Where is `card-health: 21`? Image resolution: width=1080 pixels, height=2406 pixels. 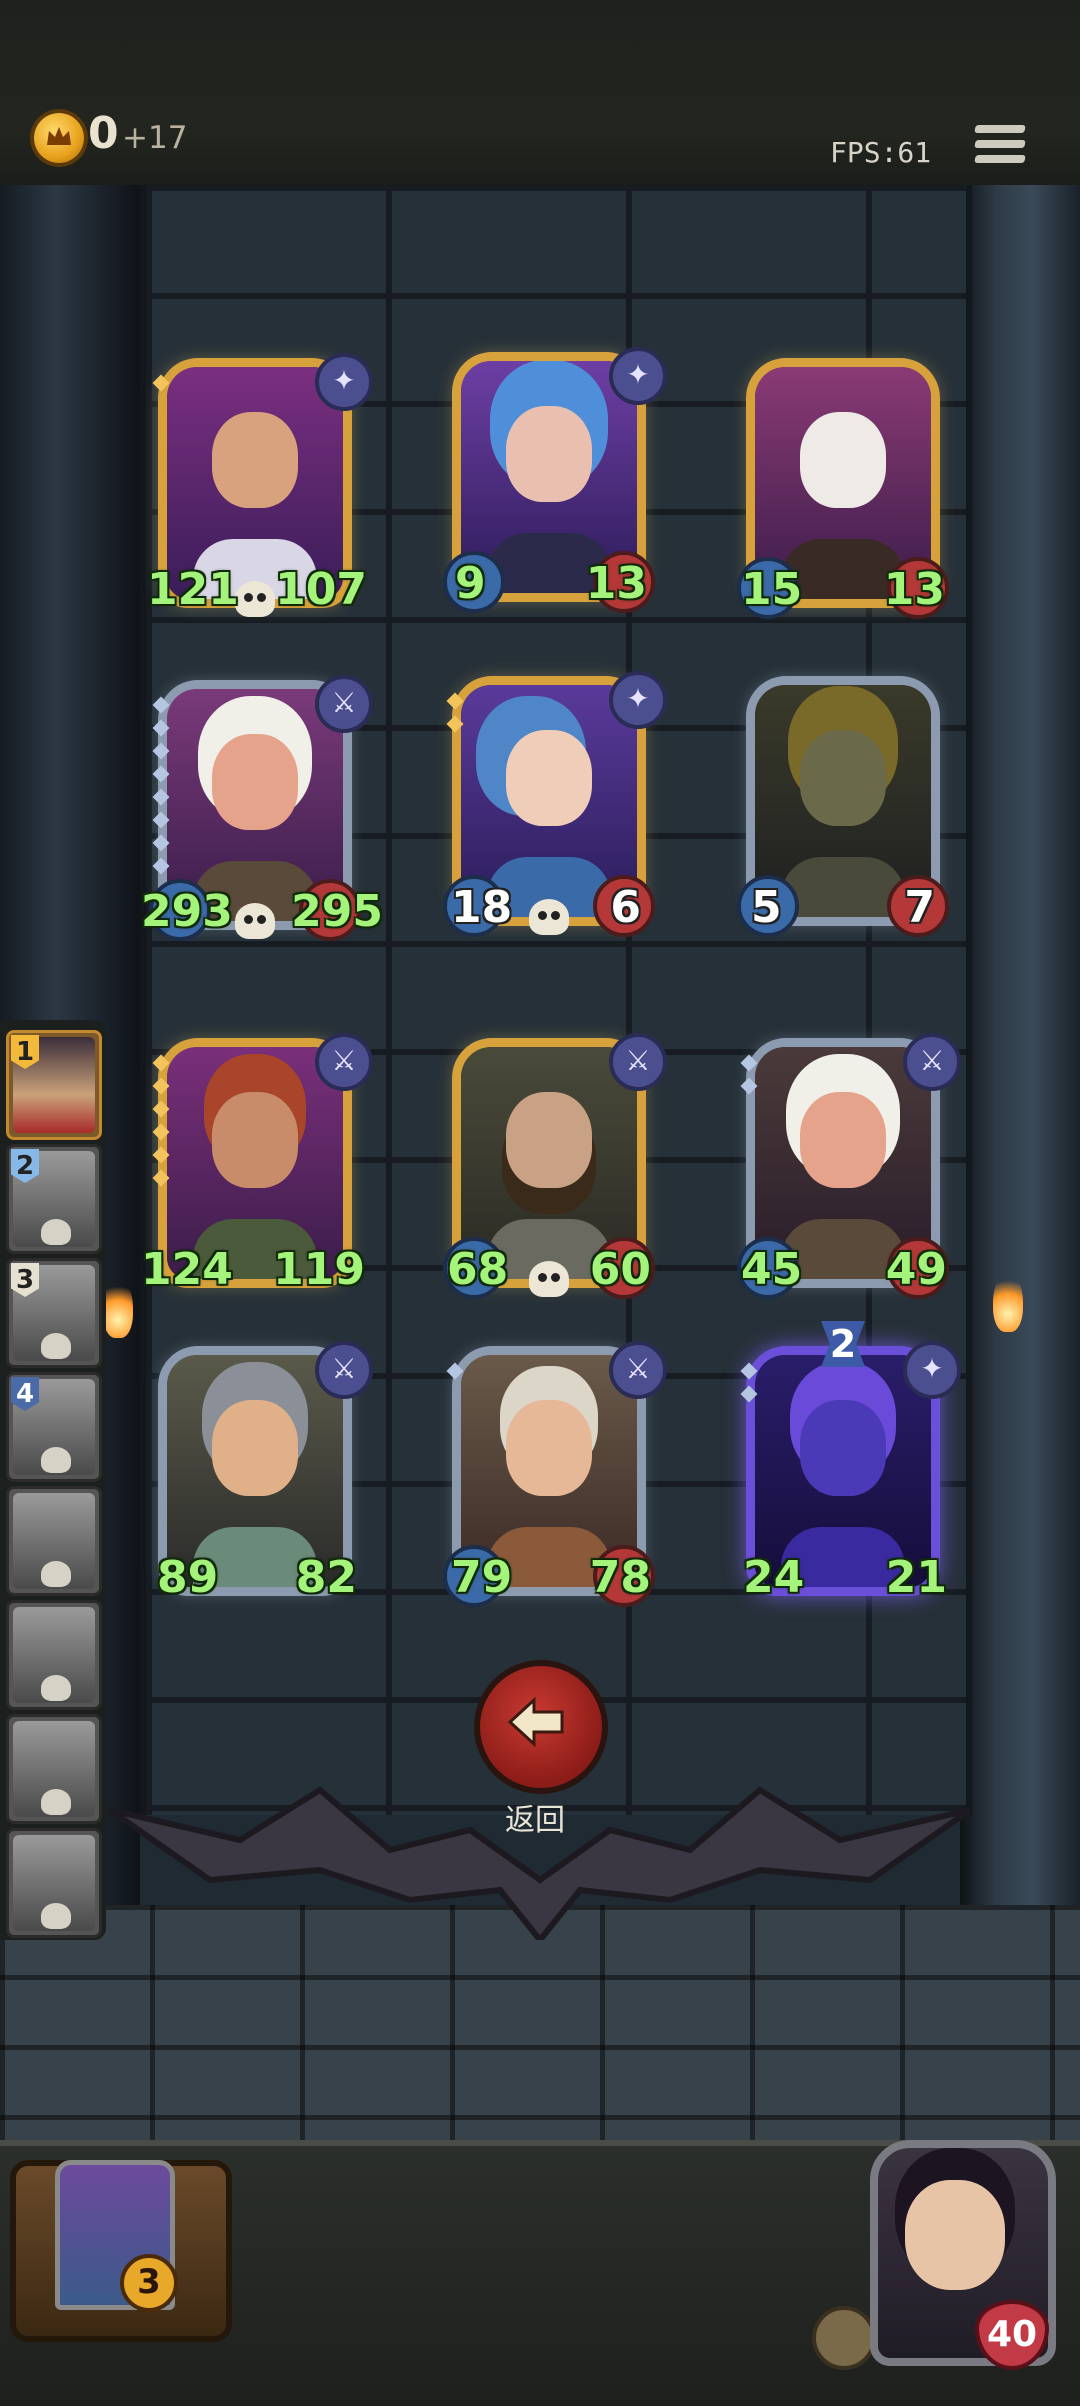 card-health: 21 is located at coordinates (916, 1577).